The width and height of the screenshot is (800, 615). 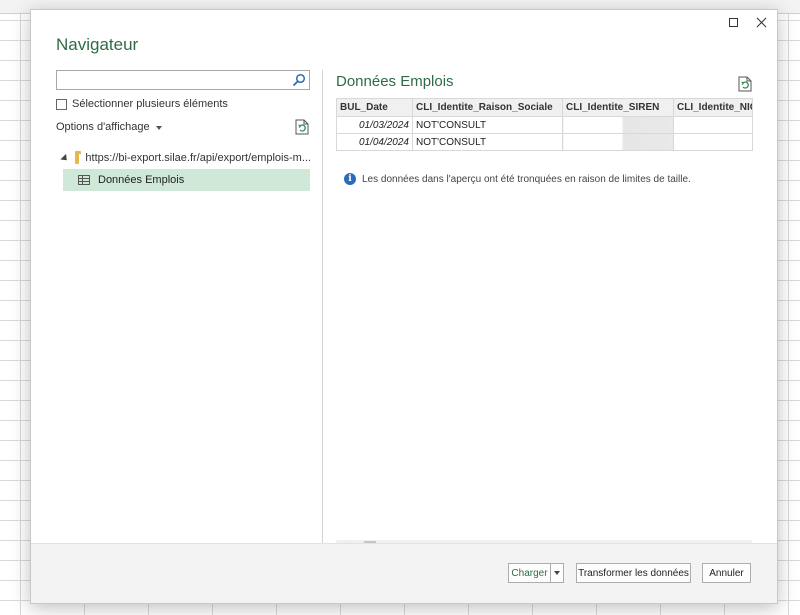 I want to click on transform-data-button: Transformer les données, so click(x=633, y=573).